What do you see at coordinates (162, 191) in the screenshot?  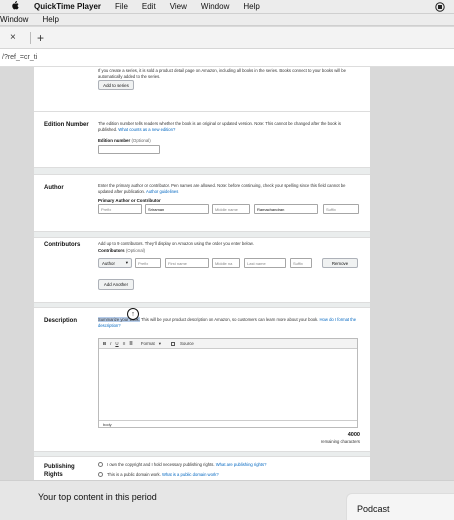 I see `author-guidelines-link: Author guidelines` at bounding box center [162, 191].